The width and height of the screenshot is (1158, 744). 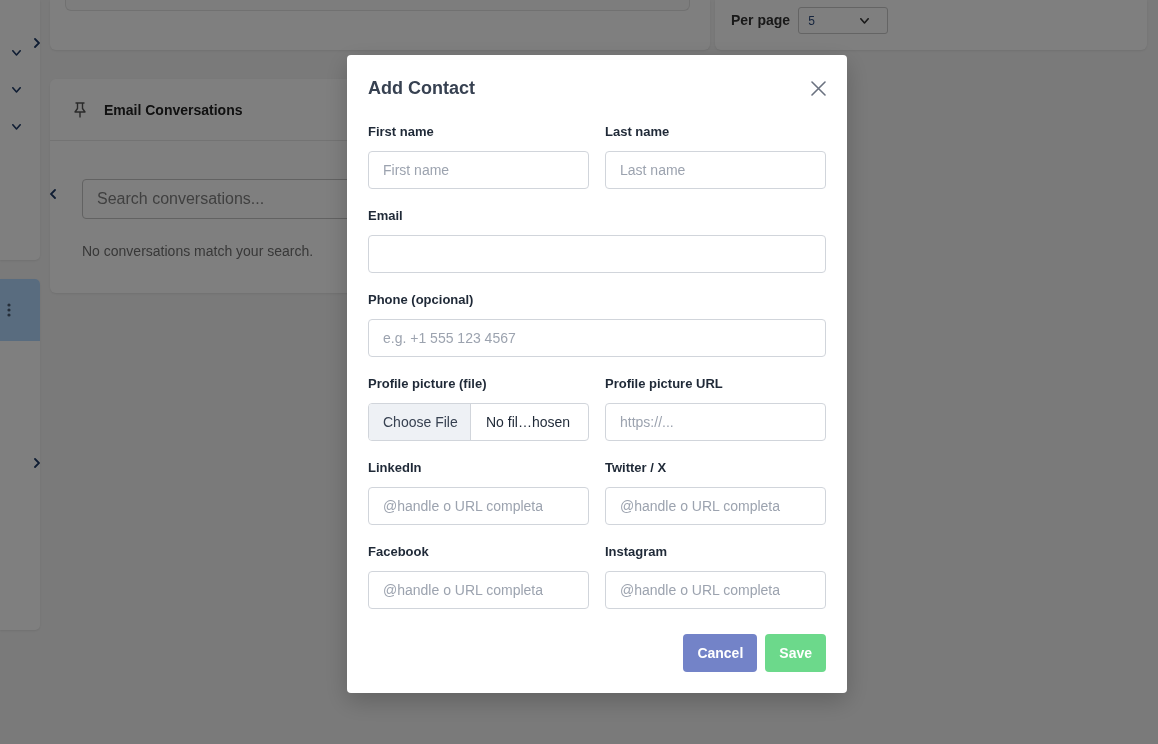 I want to click on field-label: Facebook, so click(x=399, y=552).